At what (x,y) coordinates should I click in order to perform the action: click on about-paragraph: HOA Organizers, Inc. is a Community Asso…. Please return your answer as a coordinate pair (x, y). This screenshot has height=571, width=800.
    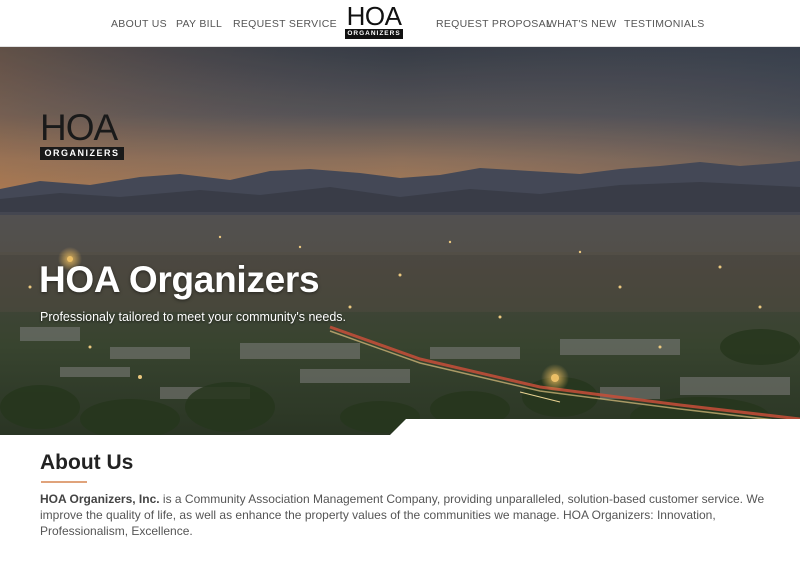
    Looking at the image, I should click on (402, 515).